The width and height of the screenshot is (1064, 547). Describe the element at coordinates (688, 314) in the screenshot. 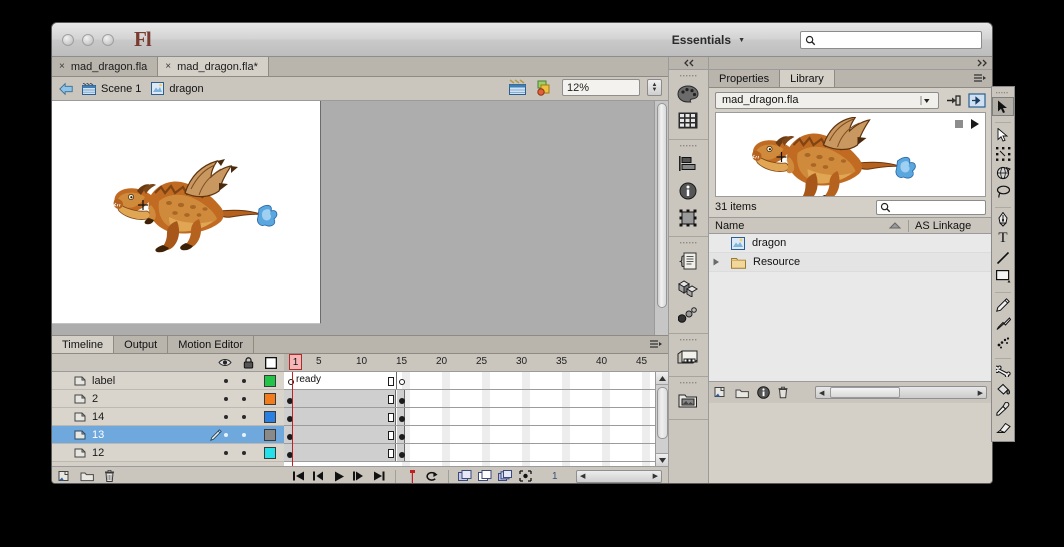

I see `motion-presets-button` at that location.